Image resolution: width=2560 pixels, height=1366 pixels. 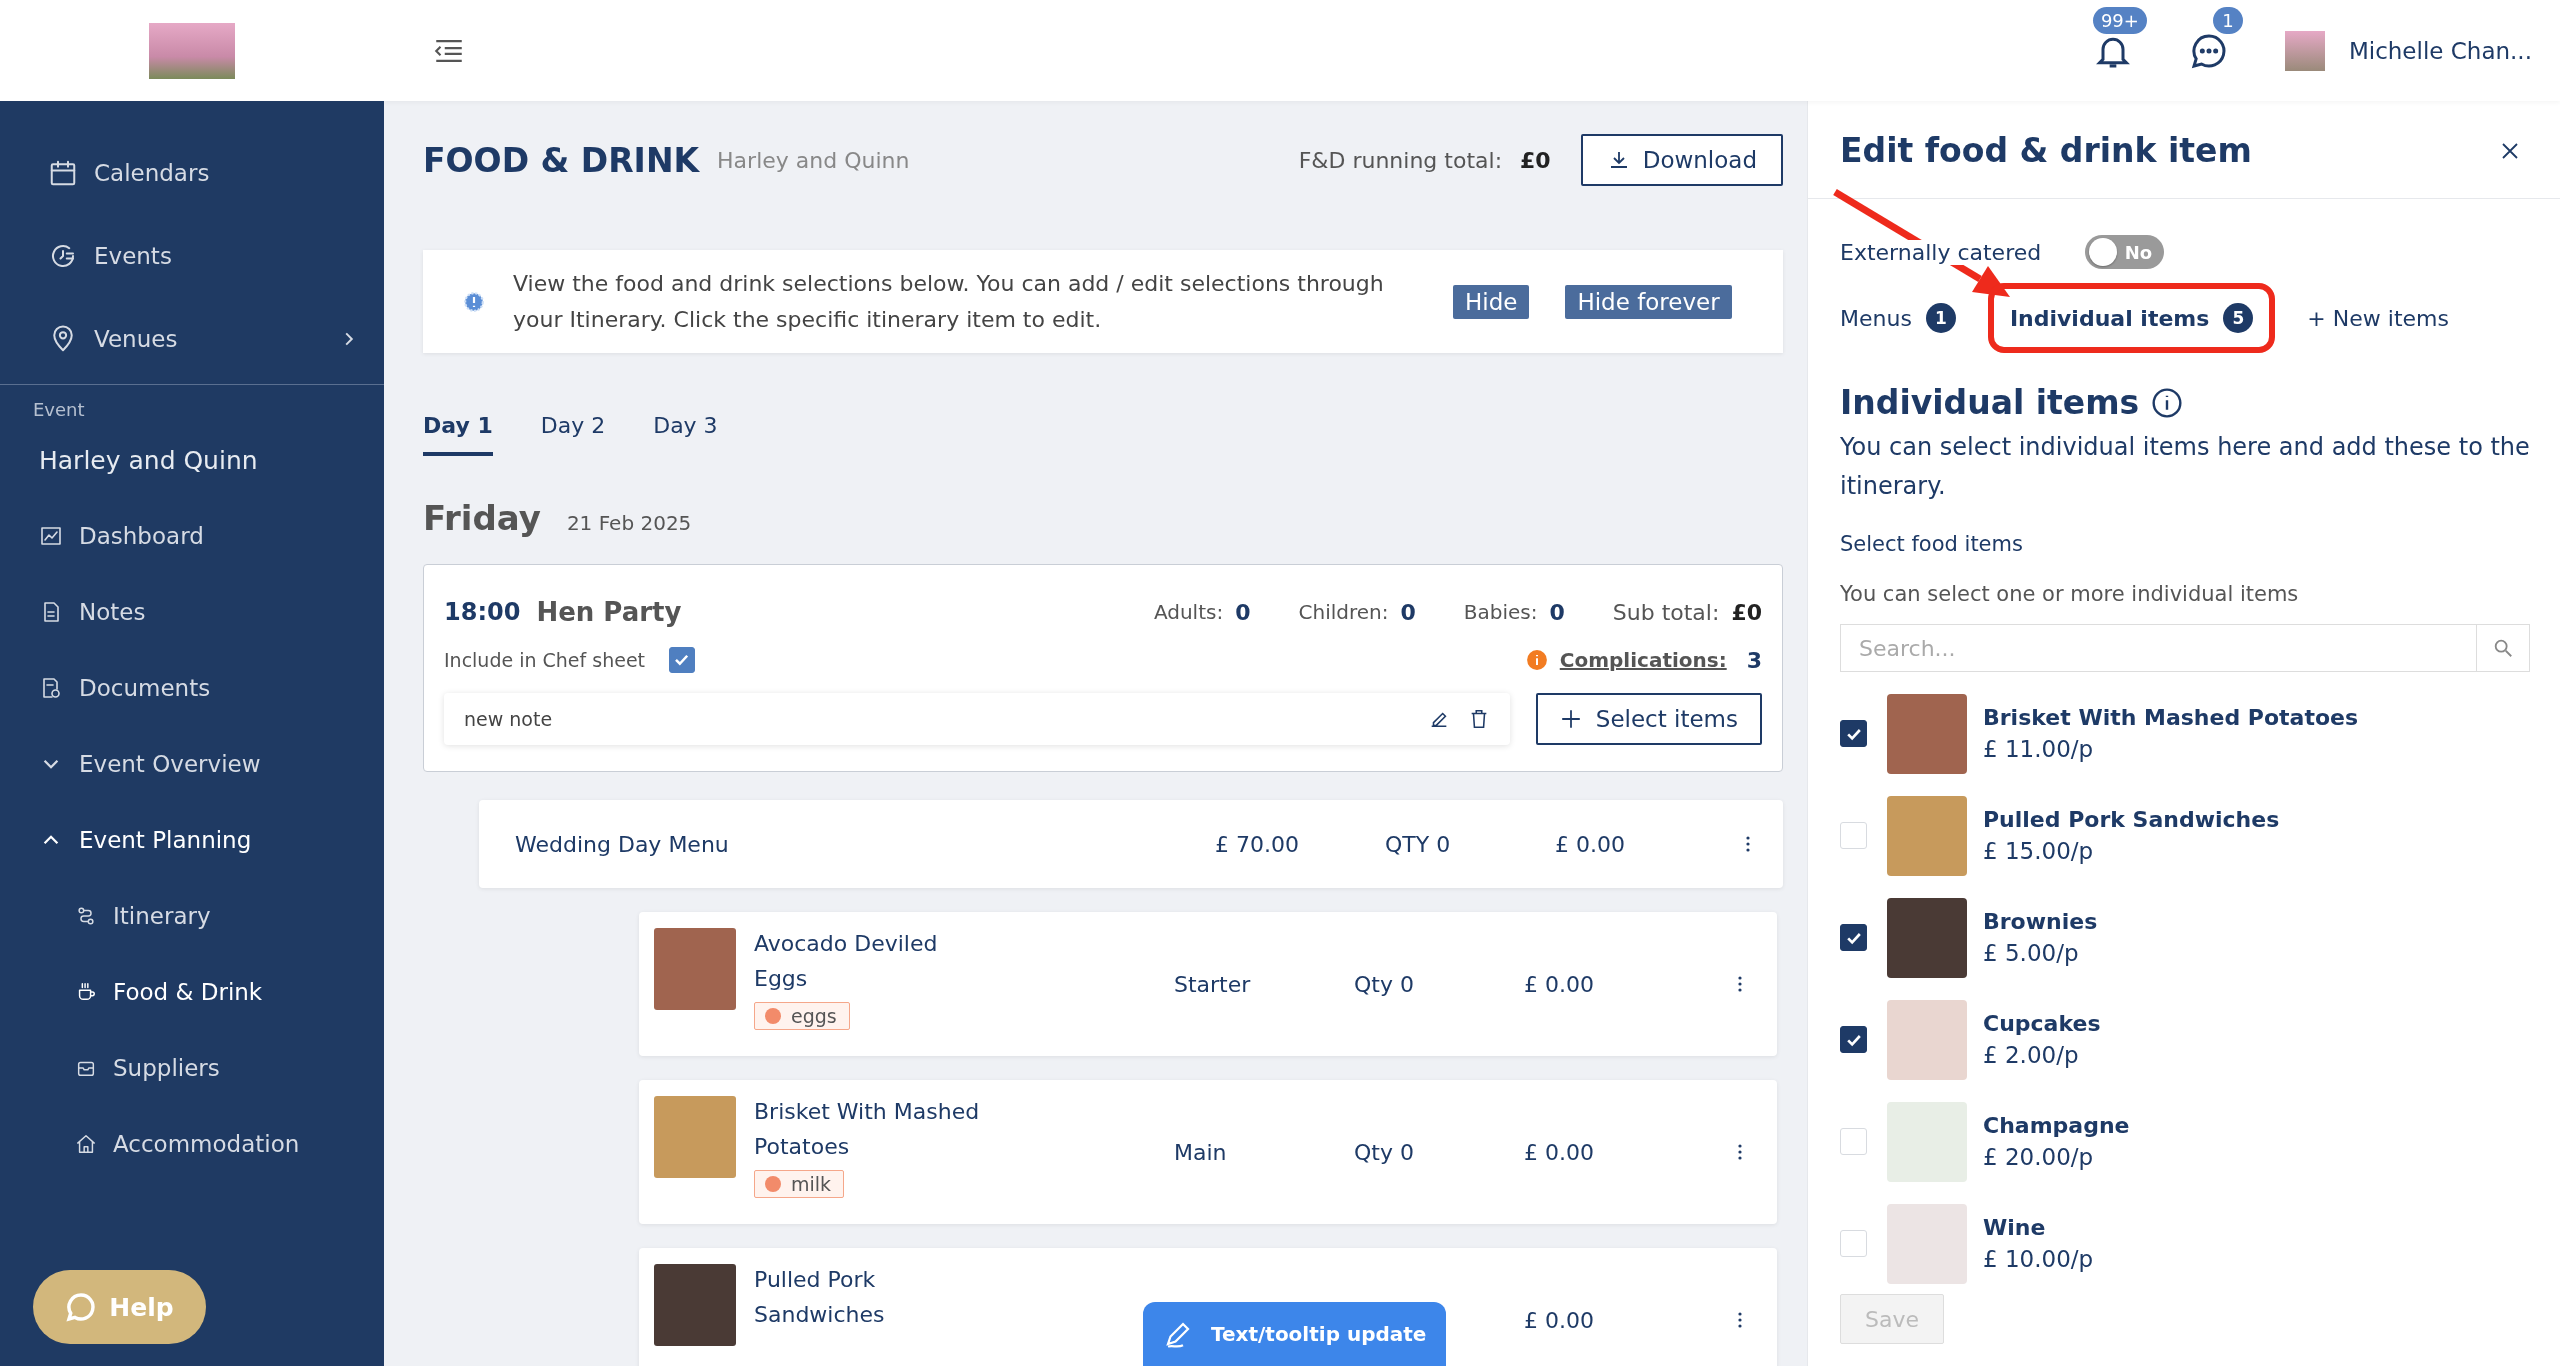 What do you see at coordinates (949, 301) in the screenshot?
I see `notice-text: View the food and drink selections below. You can add / edit selections through your Itinerary. Click the specific itinerary item to edit.` at bounding box center [949, 301].